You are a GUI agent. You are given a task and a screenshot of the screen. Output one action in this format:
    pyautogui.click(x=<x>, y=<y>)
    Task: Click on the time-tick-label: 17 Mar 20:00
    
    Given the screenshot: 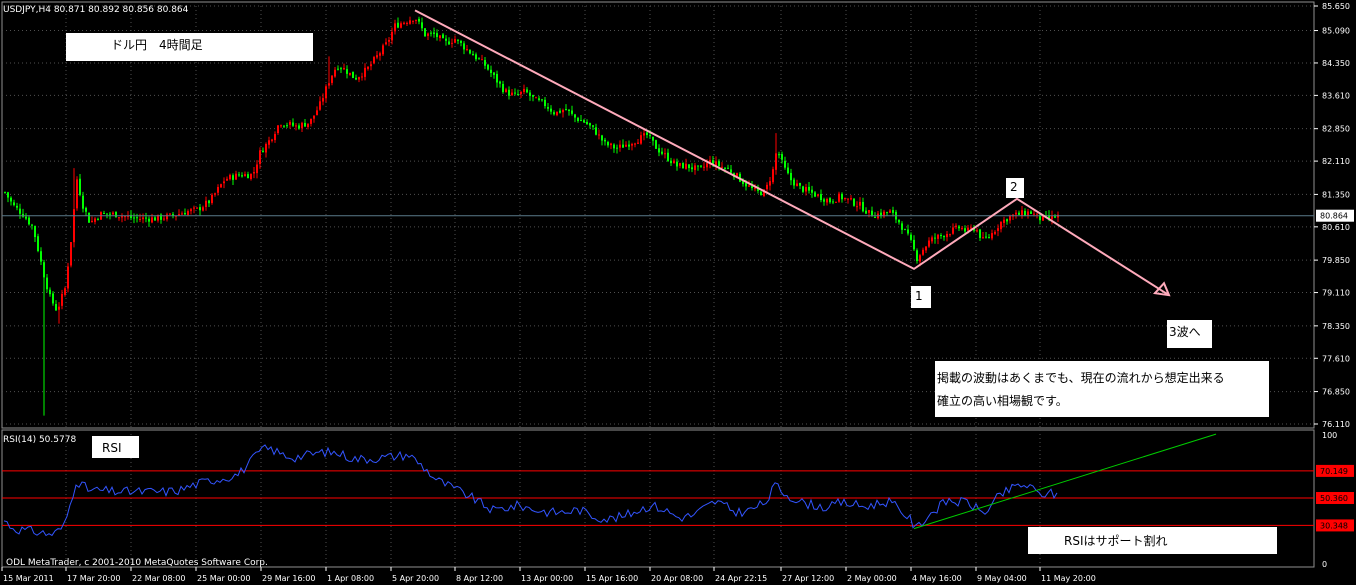 What is the action you would take?
    pyautogui.click(x=93, y=578)
    